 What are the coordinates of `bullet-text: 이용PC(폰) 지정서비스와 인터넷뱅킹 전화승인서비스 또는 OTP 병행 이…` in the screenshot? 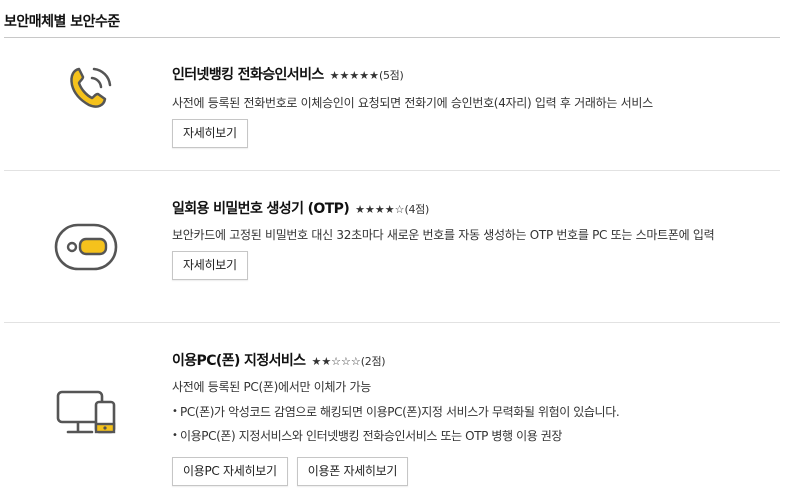 It's located at (371, 436).